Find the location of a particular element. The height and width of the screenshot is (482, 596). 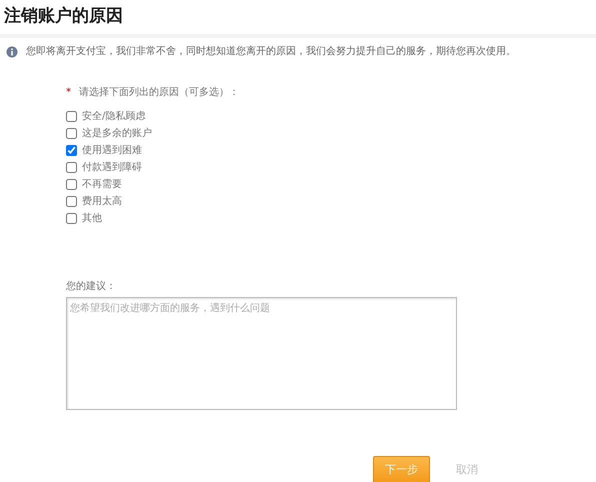

option-label: 安全/隐私顾虑 is located at coordinates (114, 117).